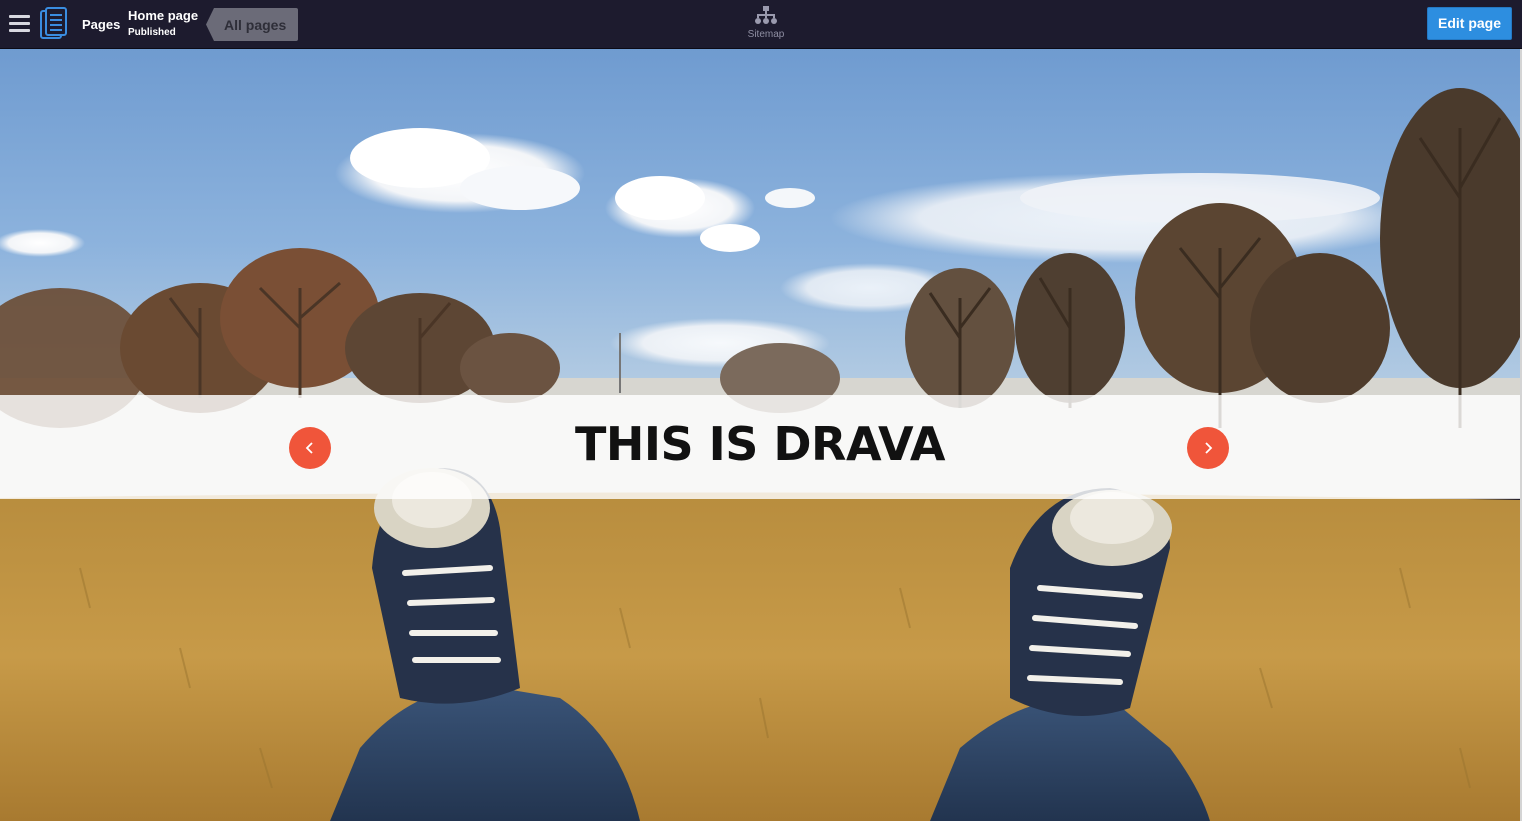 The width and height of the screenshot is (1522, 821). What do you see at coordinates (766, 25) in the screenshot?
I see `sitemap-button: Sitemap` at bounding box center [766, 25].